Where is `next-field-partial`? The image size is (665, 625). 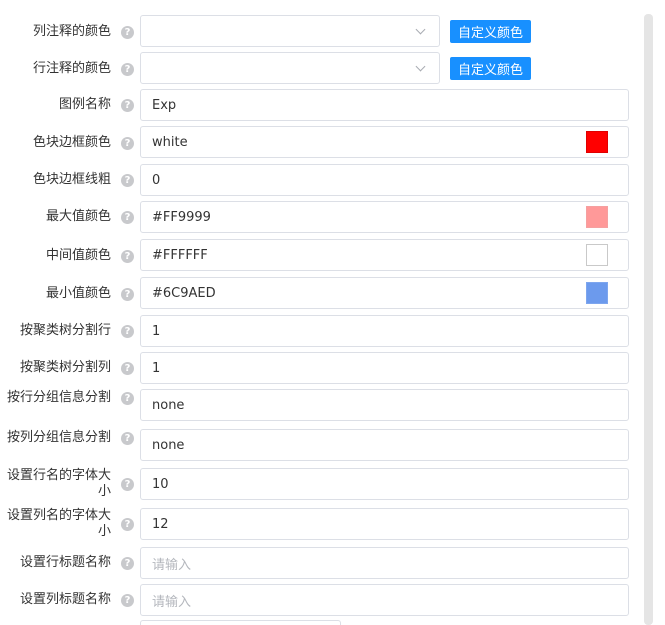 next-field-partial is located at coordinates (240, 622).